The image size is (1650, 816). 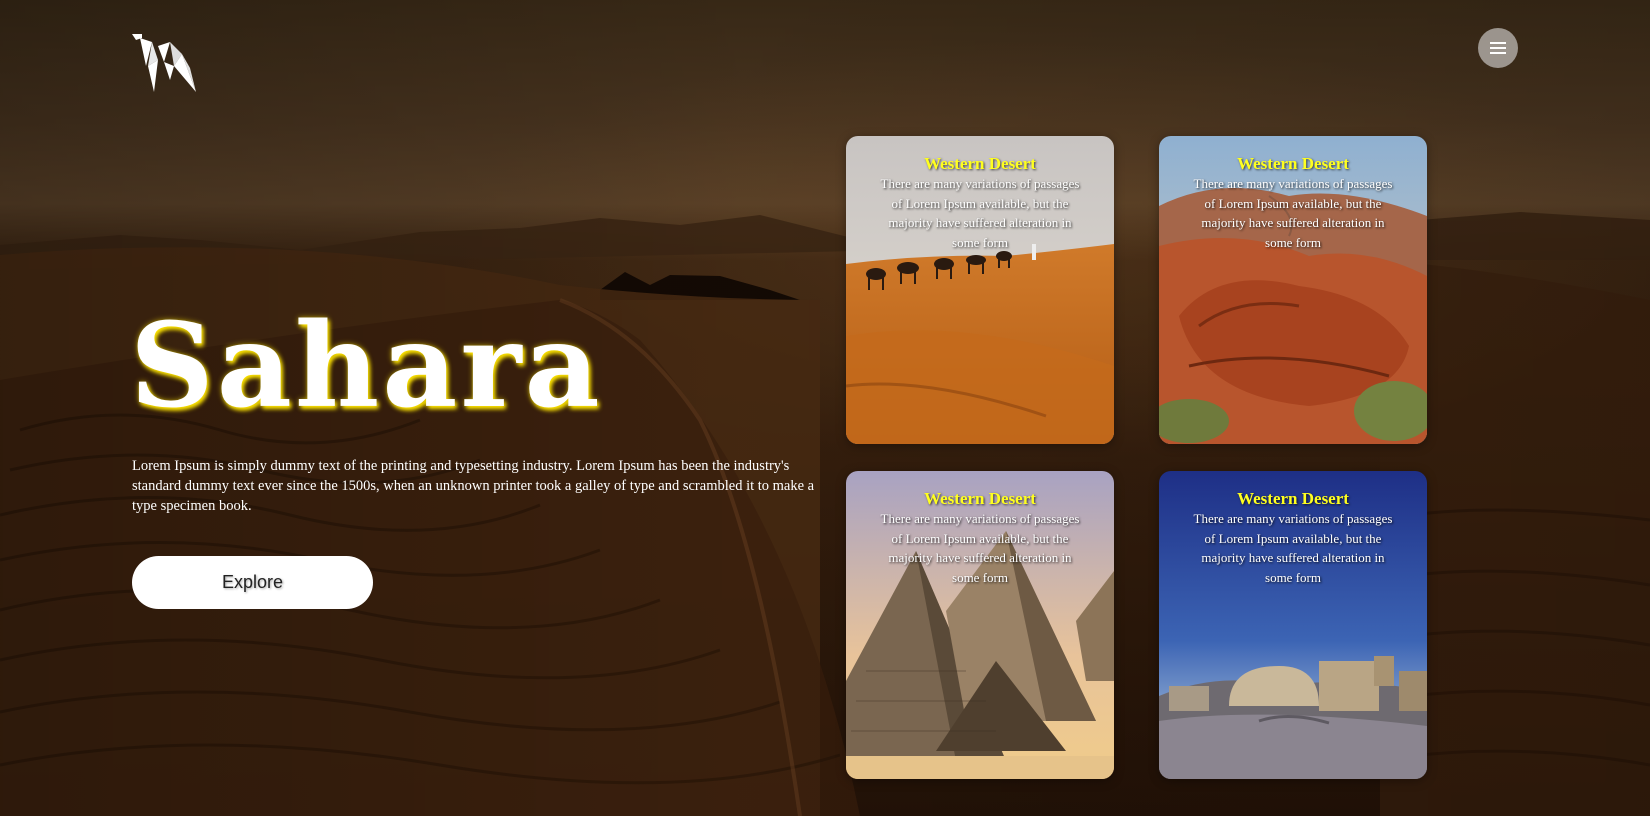 I want to click on menu-button, so click(x=1498, y=48).